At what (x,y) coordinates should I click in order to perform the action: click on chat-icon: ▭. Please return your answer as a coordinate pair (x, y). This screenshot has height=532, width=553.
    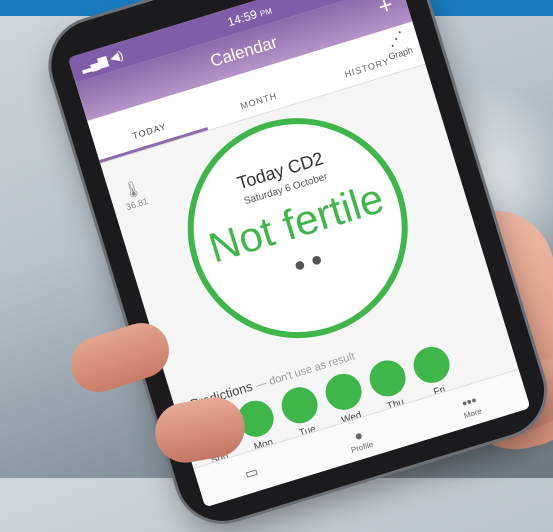
    Looking at the image, I should click on (251, 472).